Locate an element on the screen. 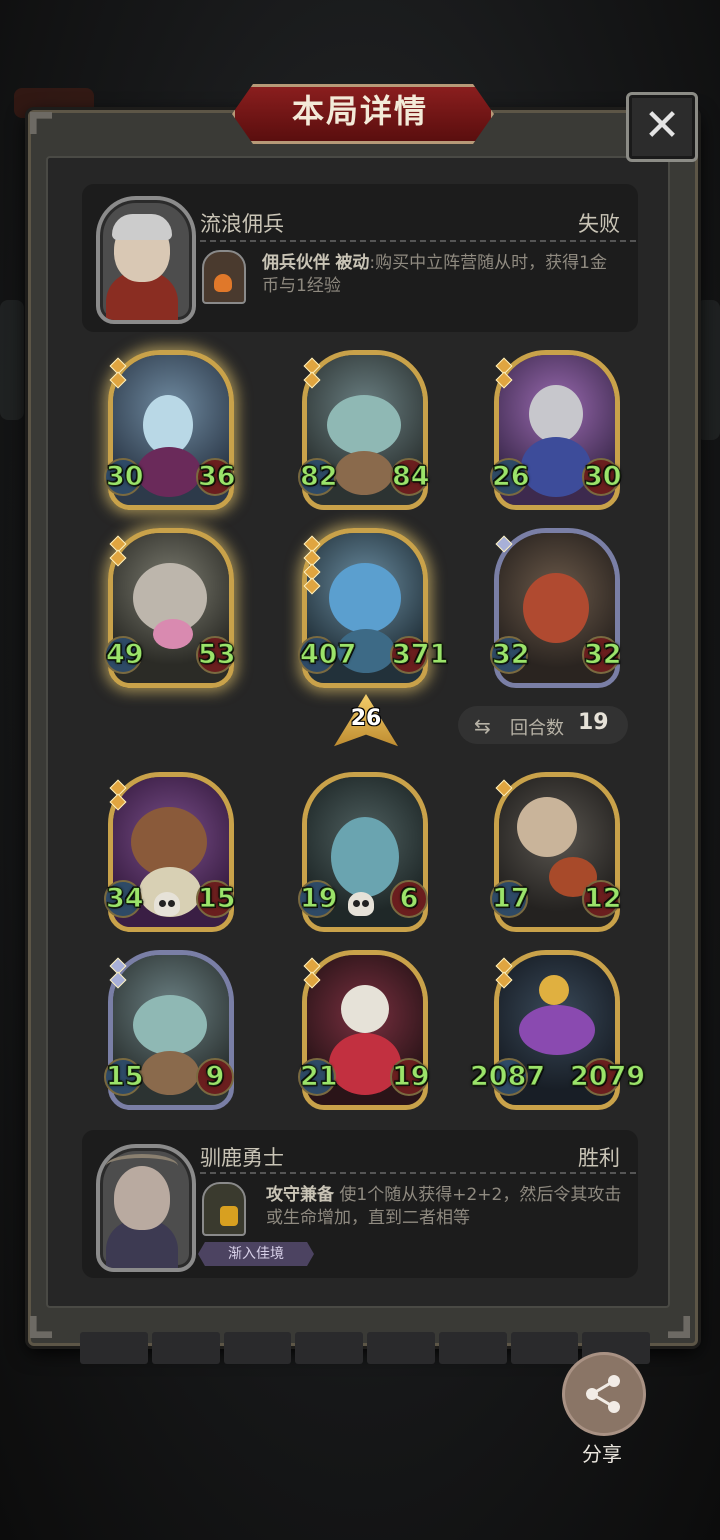  minion-attack: 407 is located at coordinates (327, 655).